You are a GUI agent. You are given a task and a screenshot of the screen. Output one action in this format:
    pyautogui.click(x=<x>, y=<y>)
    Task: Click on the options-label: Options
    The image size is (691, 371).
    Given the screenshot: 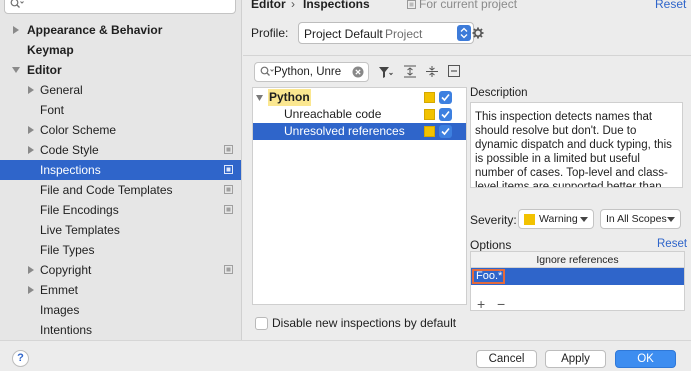 What is the action you would take?
    pyautogui.click(x=491, y=245)
    